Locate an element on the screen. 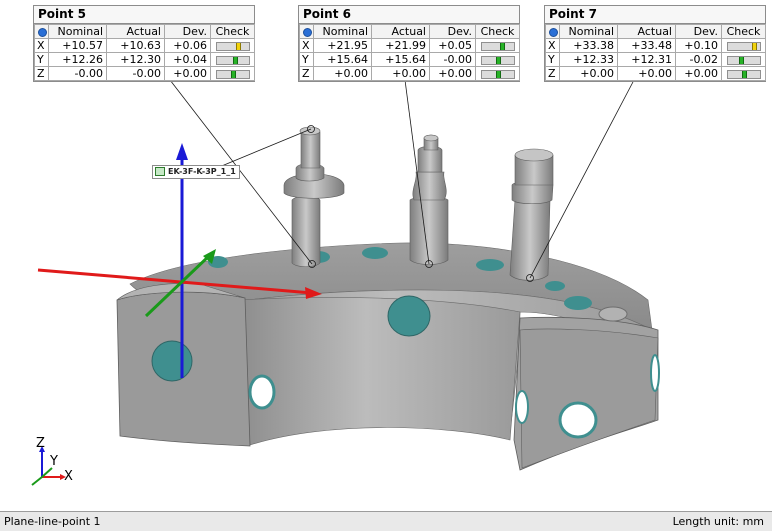  table-row: Z +0.00 +0.00 +0.00 is located at coordinates (655, 73).